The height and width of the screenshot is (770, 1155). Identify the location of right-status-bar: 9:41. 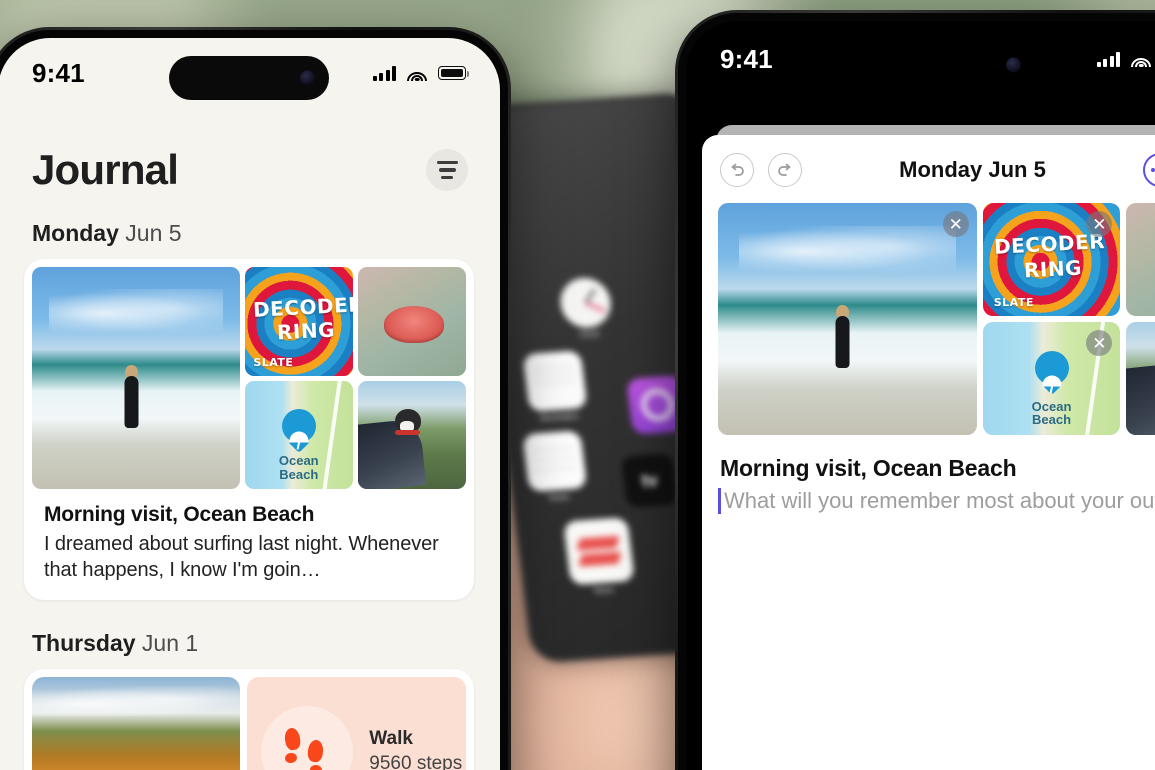
(920, 54).